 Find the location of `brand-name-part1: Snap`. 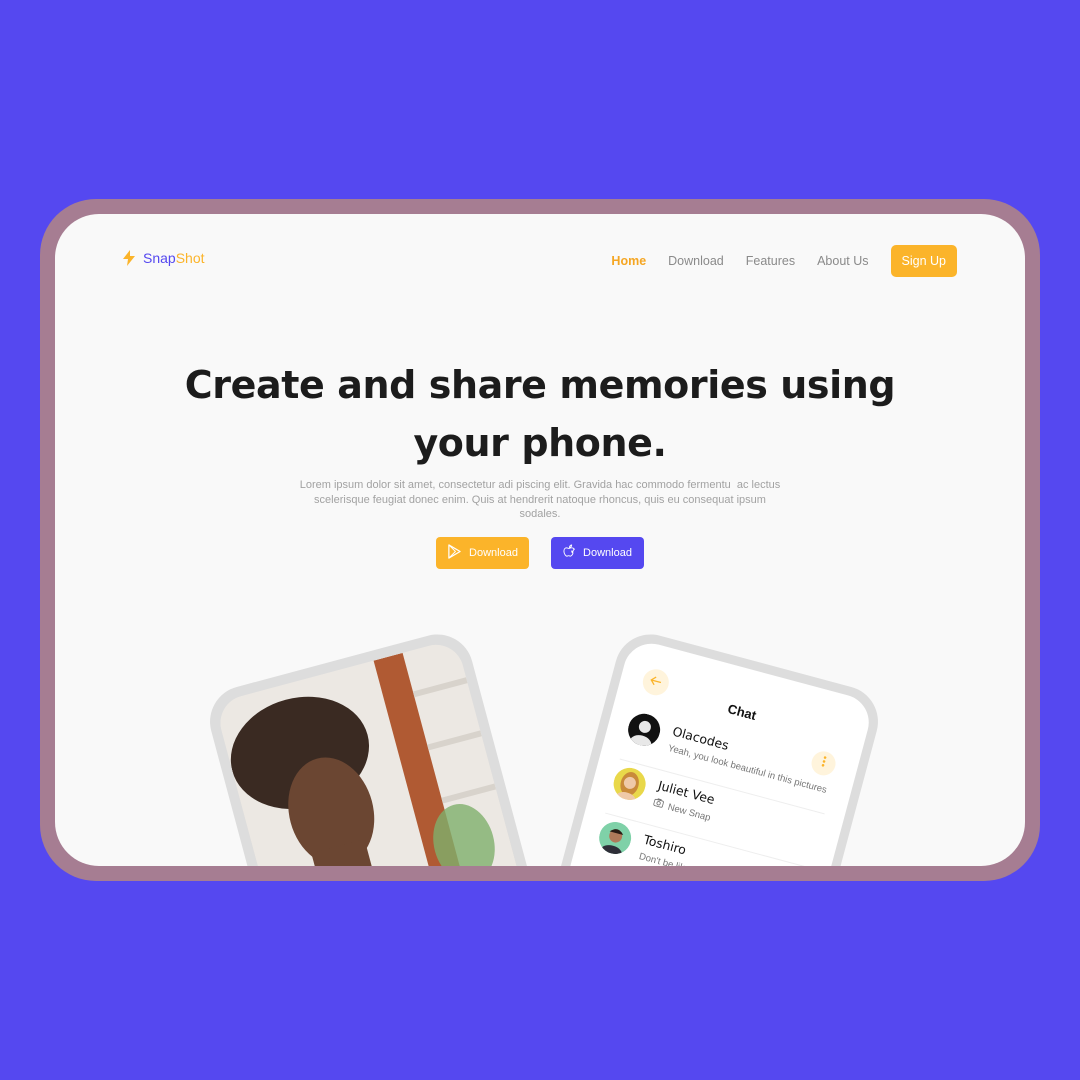

brand-name-part1: Snap is located at coordinates (159, 258).